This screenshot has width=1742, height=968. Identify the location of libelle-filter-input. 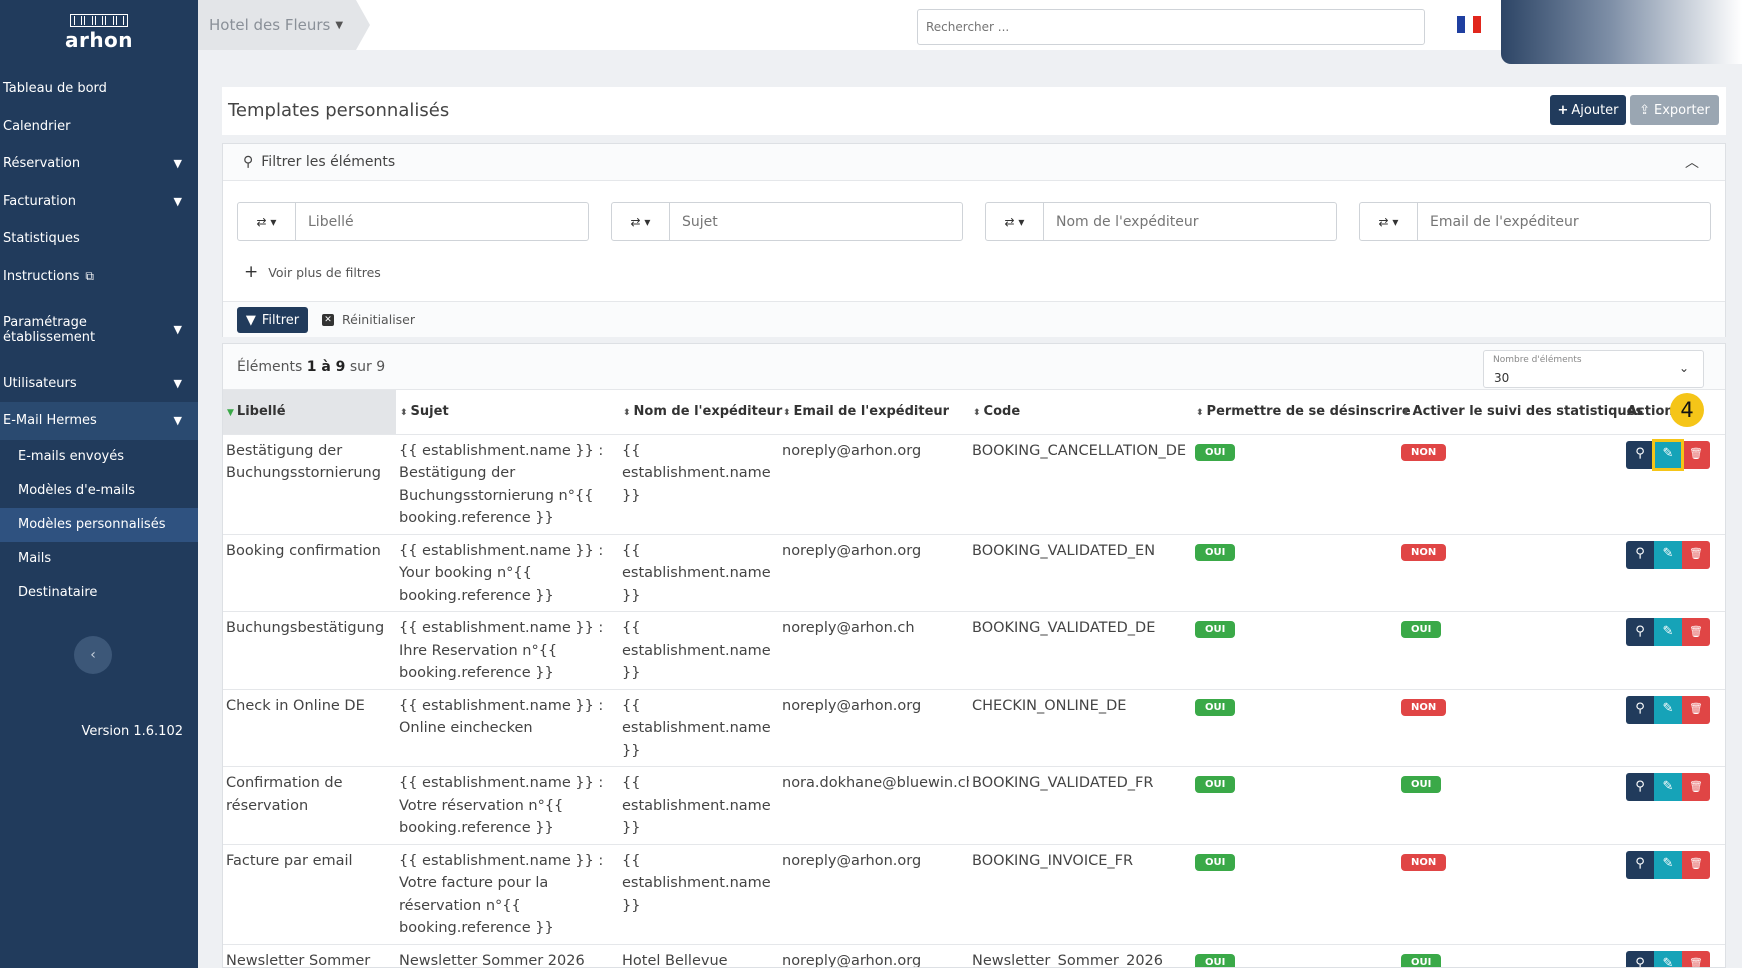
(442, 221).